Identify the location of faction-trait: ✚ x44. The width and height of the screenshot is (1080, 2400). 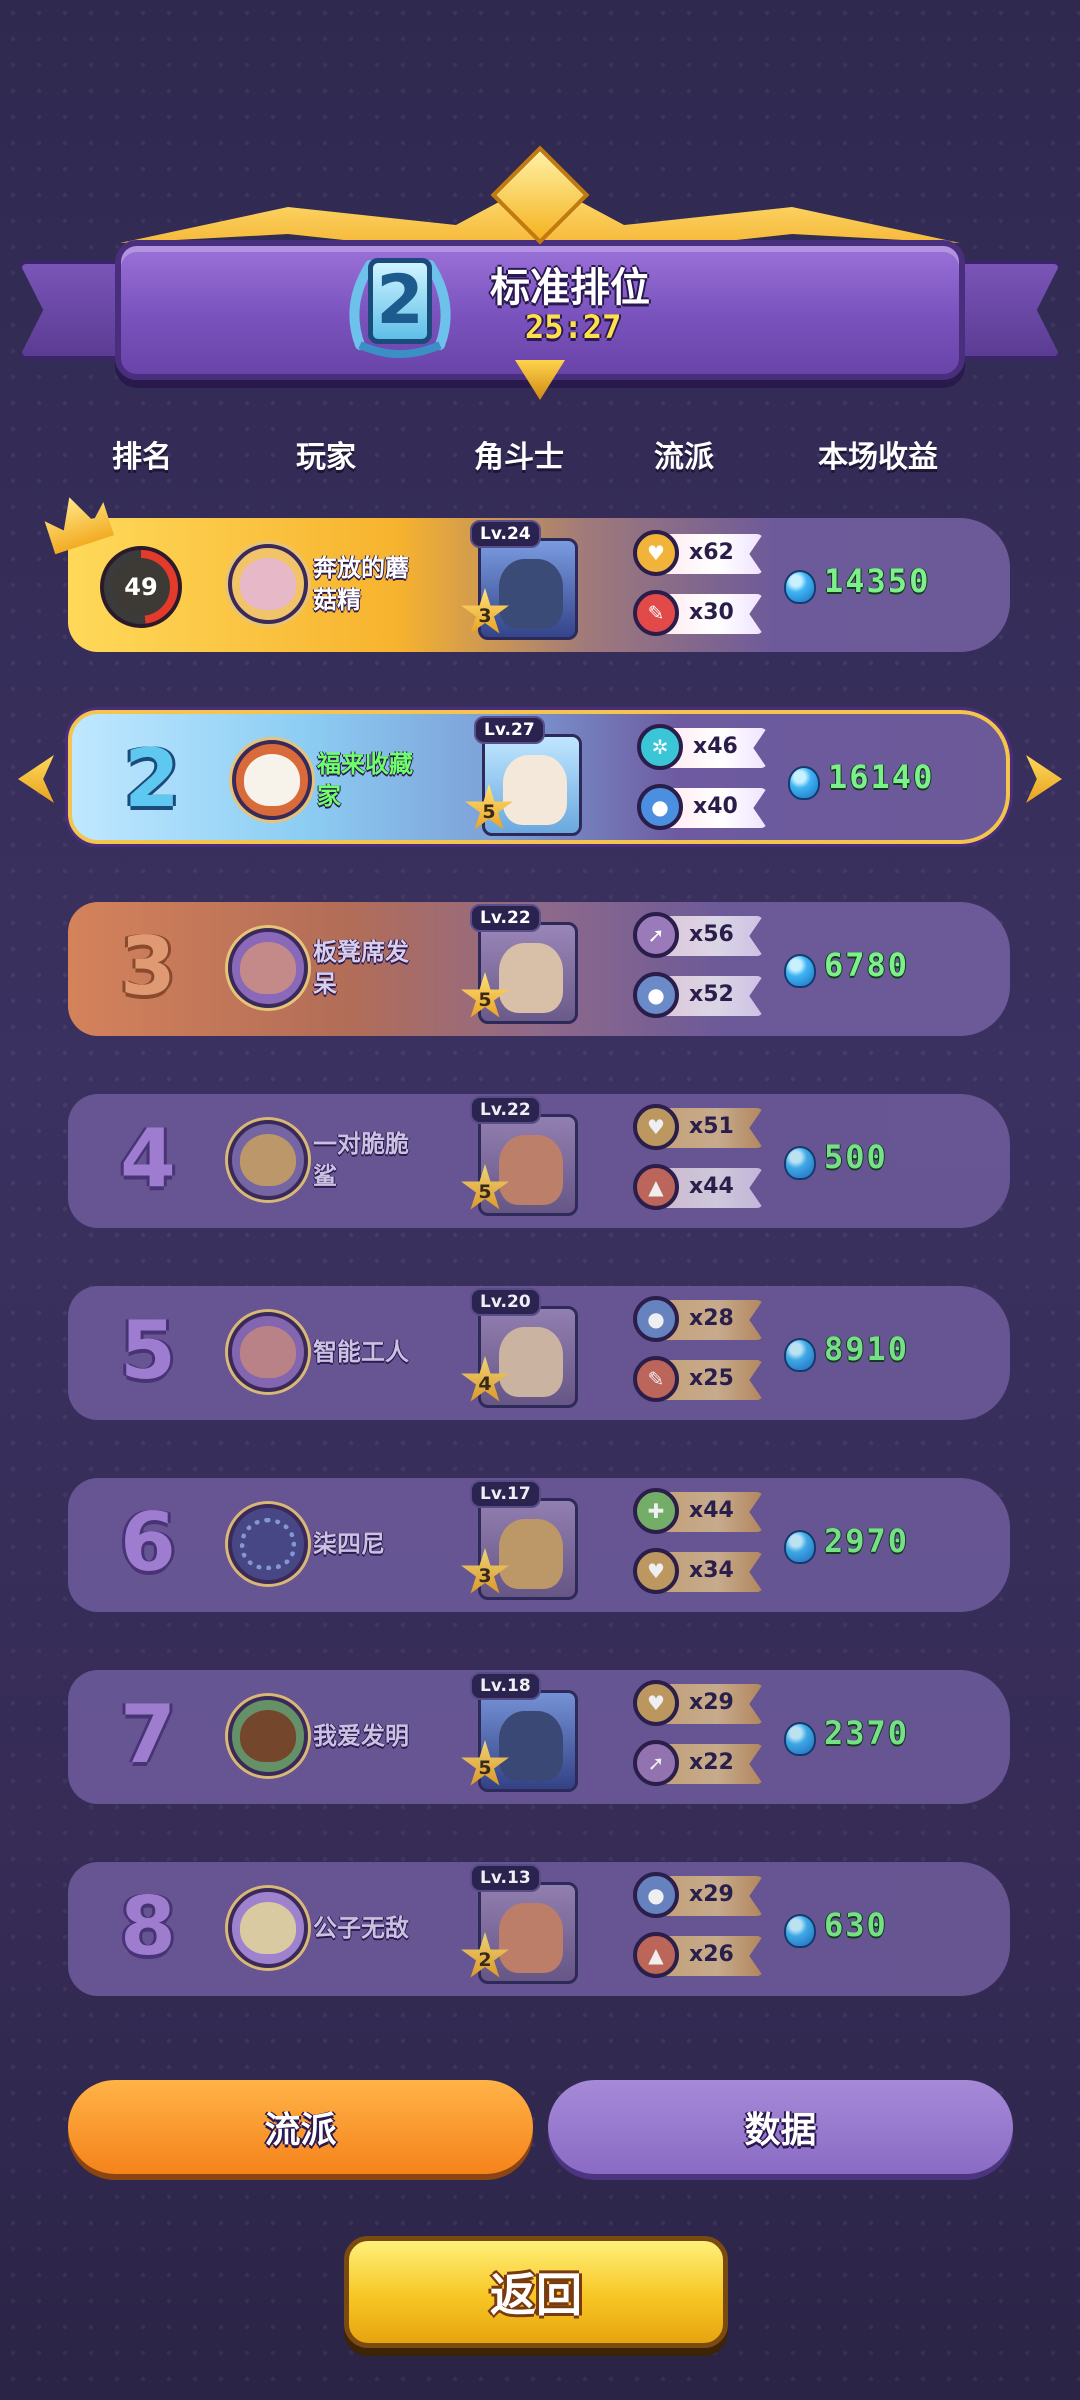
(698, 1511).